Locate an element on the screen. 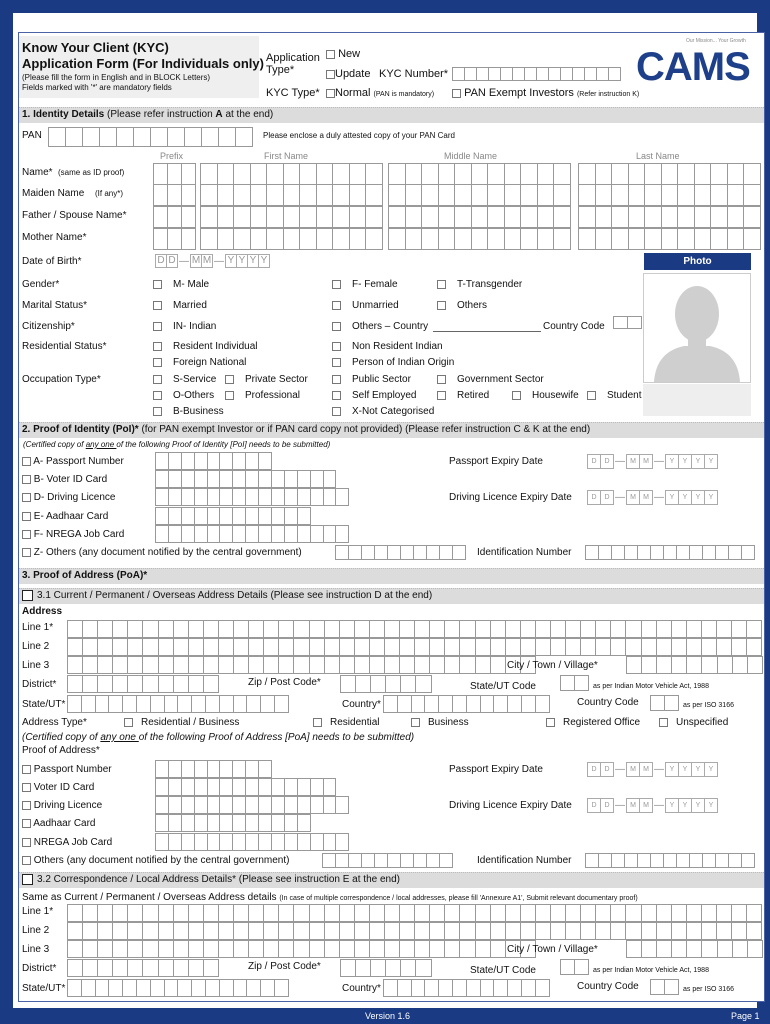 The image size is (770, 1024). poi-checkbox is located at coordinates (26, 497).